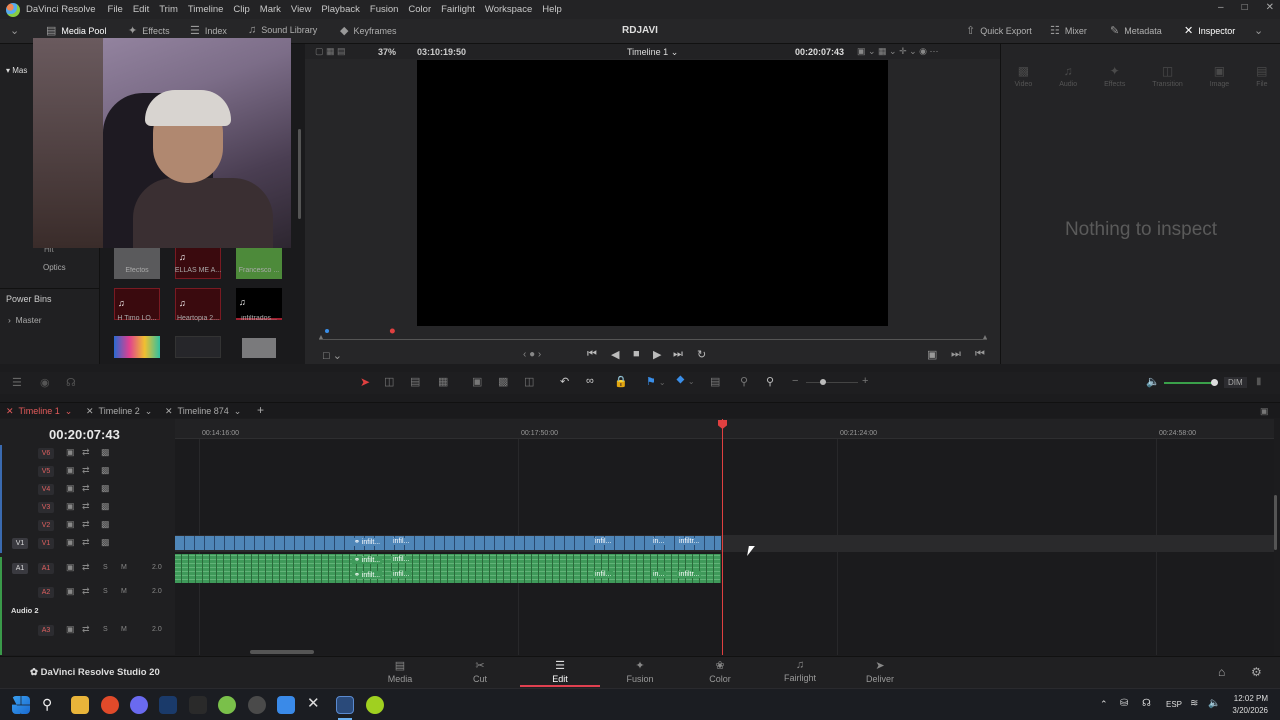 Image resolution: width=1280 pixels, height=720 pixels. What do you see at coordinates (1245, 7) in the screenshot?
I see `maximize-icon: □` at bounding box center [1245, 7].